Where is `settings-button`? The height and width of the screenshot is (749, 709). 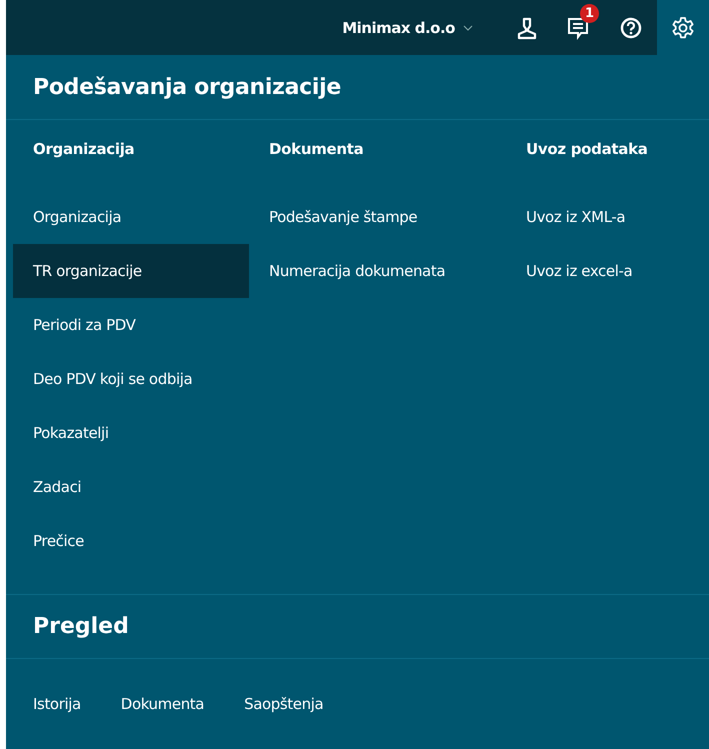 settings-button is located at coordinates (683, 27).